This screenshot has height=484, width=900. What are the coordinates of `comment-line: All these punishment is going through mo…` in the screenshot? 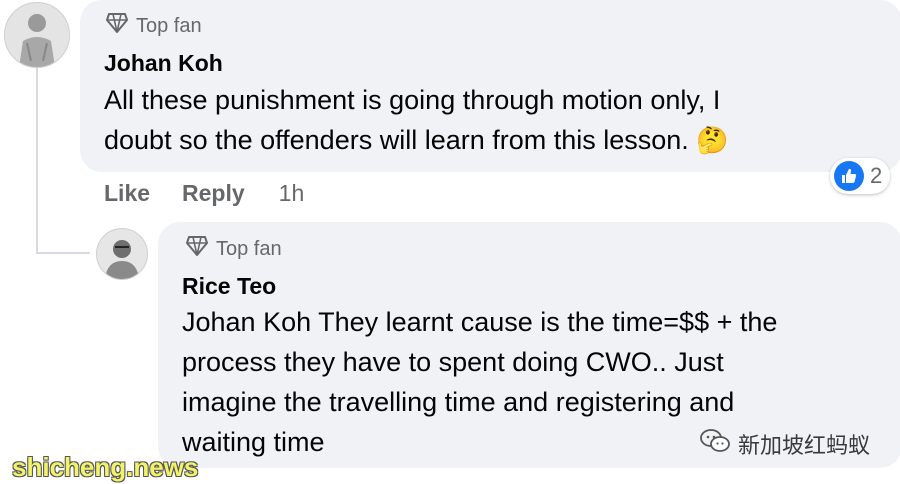 It's located at (412, 100).